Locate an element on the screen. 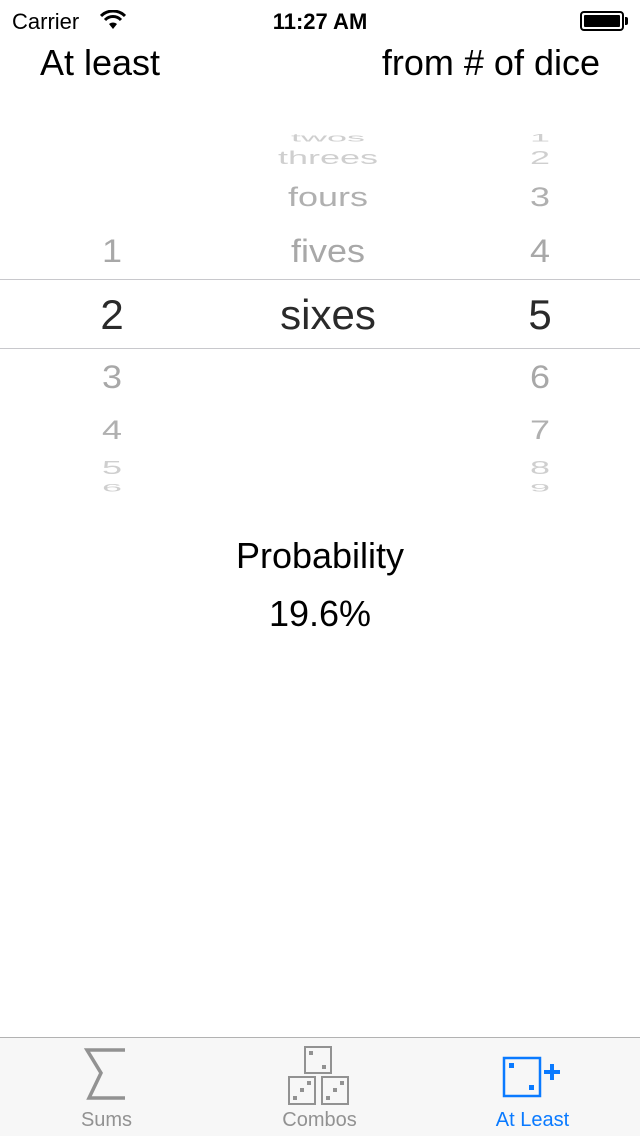  picker-count-option: 3 is located at coordinates (112, 376).